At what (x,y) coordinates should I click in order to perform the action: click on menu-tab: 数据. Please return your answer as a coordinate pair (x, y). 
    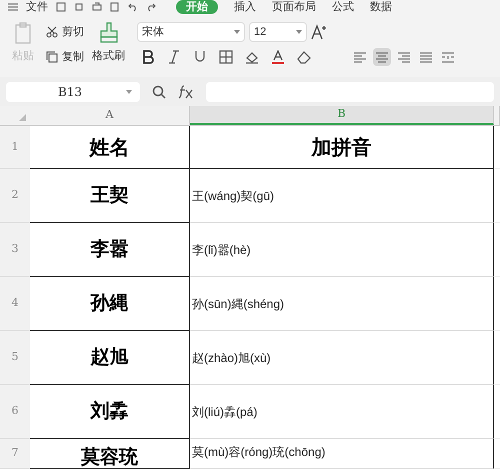
    Looking at the image, I should click on (381, 8).